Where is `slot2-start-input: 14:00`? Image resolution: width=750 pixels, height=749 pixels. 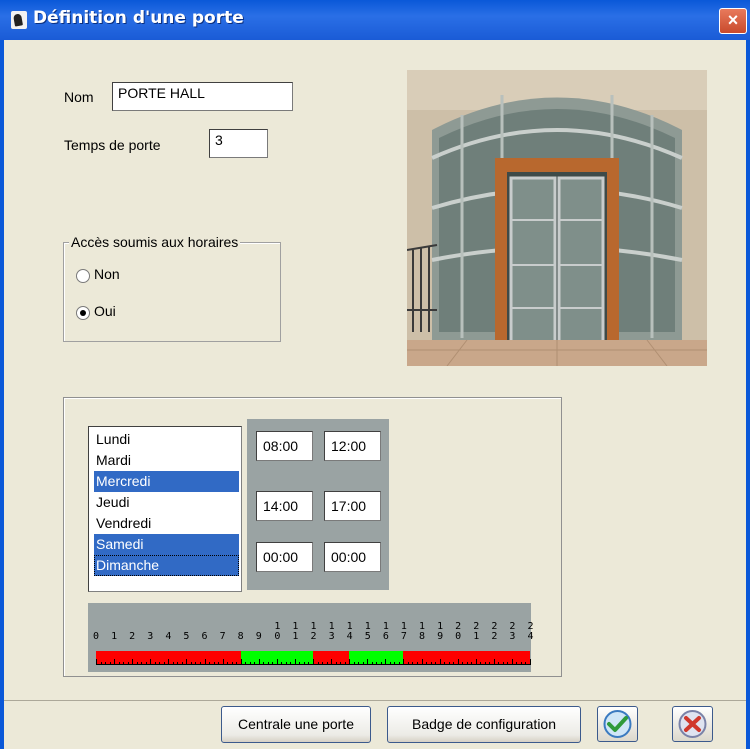 slot2-start-input: 14:00 is located at coordinates (284, 506).